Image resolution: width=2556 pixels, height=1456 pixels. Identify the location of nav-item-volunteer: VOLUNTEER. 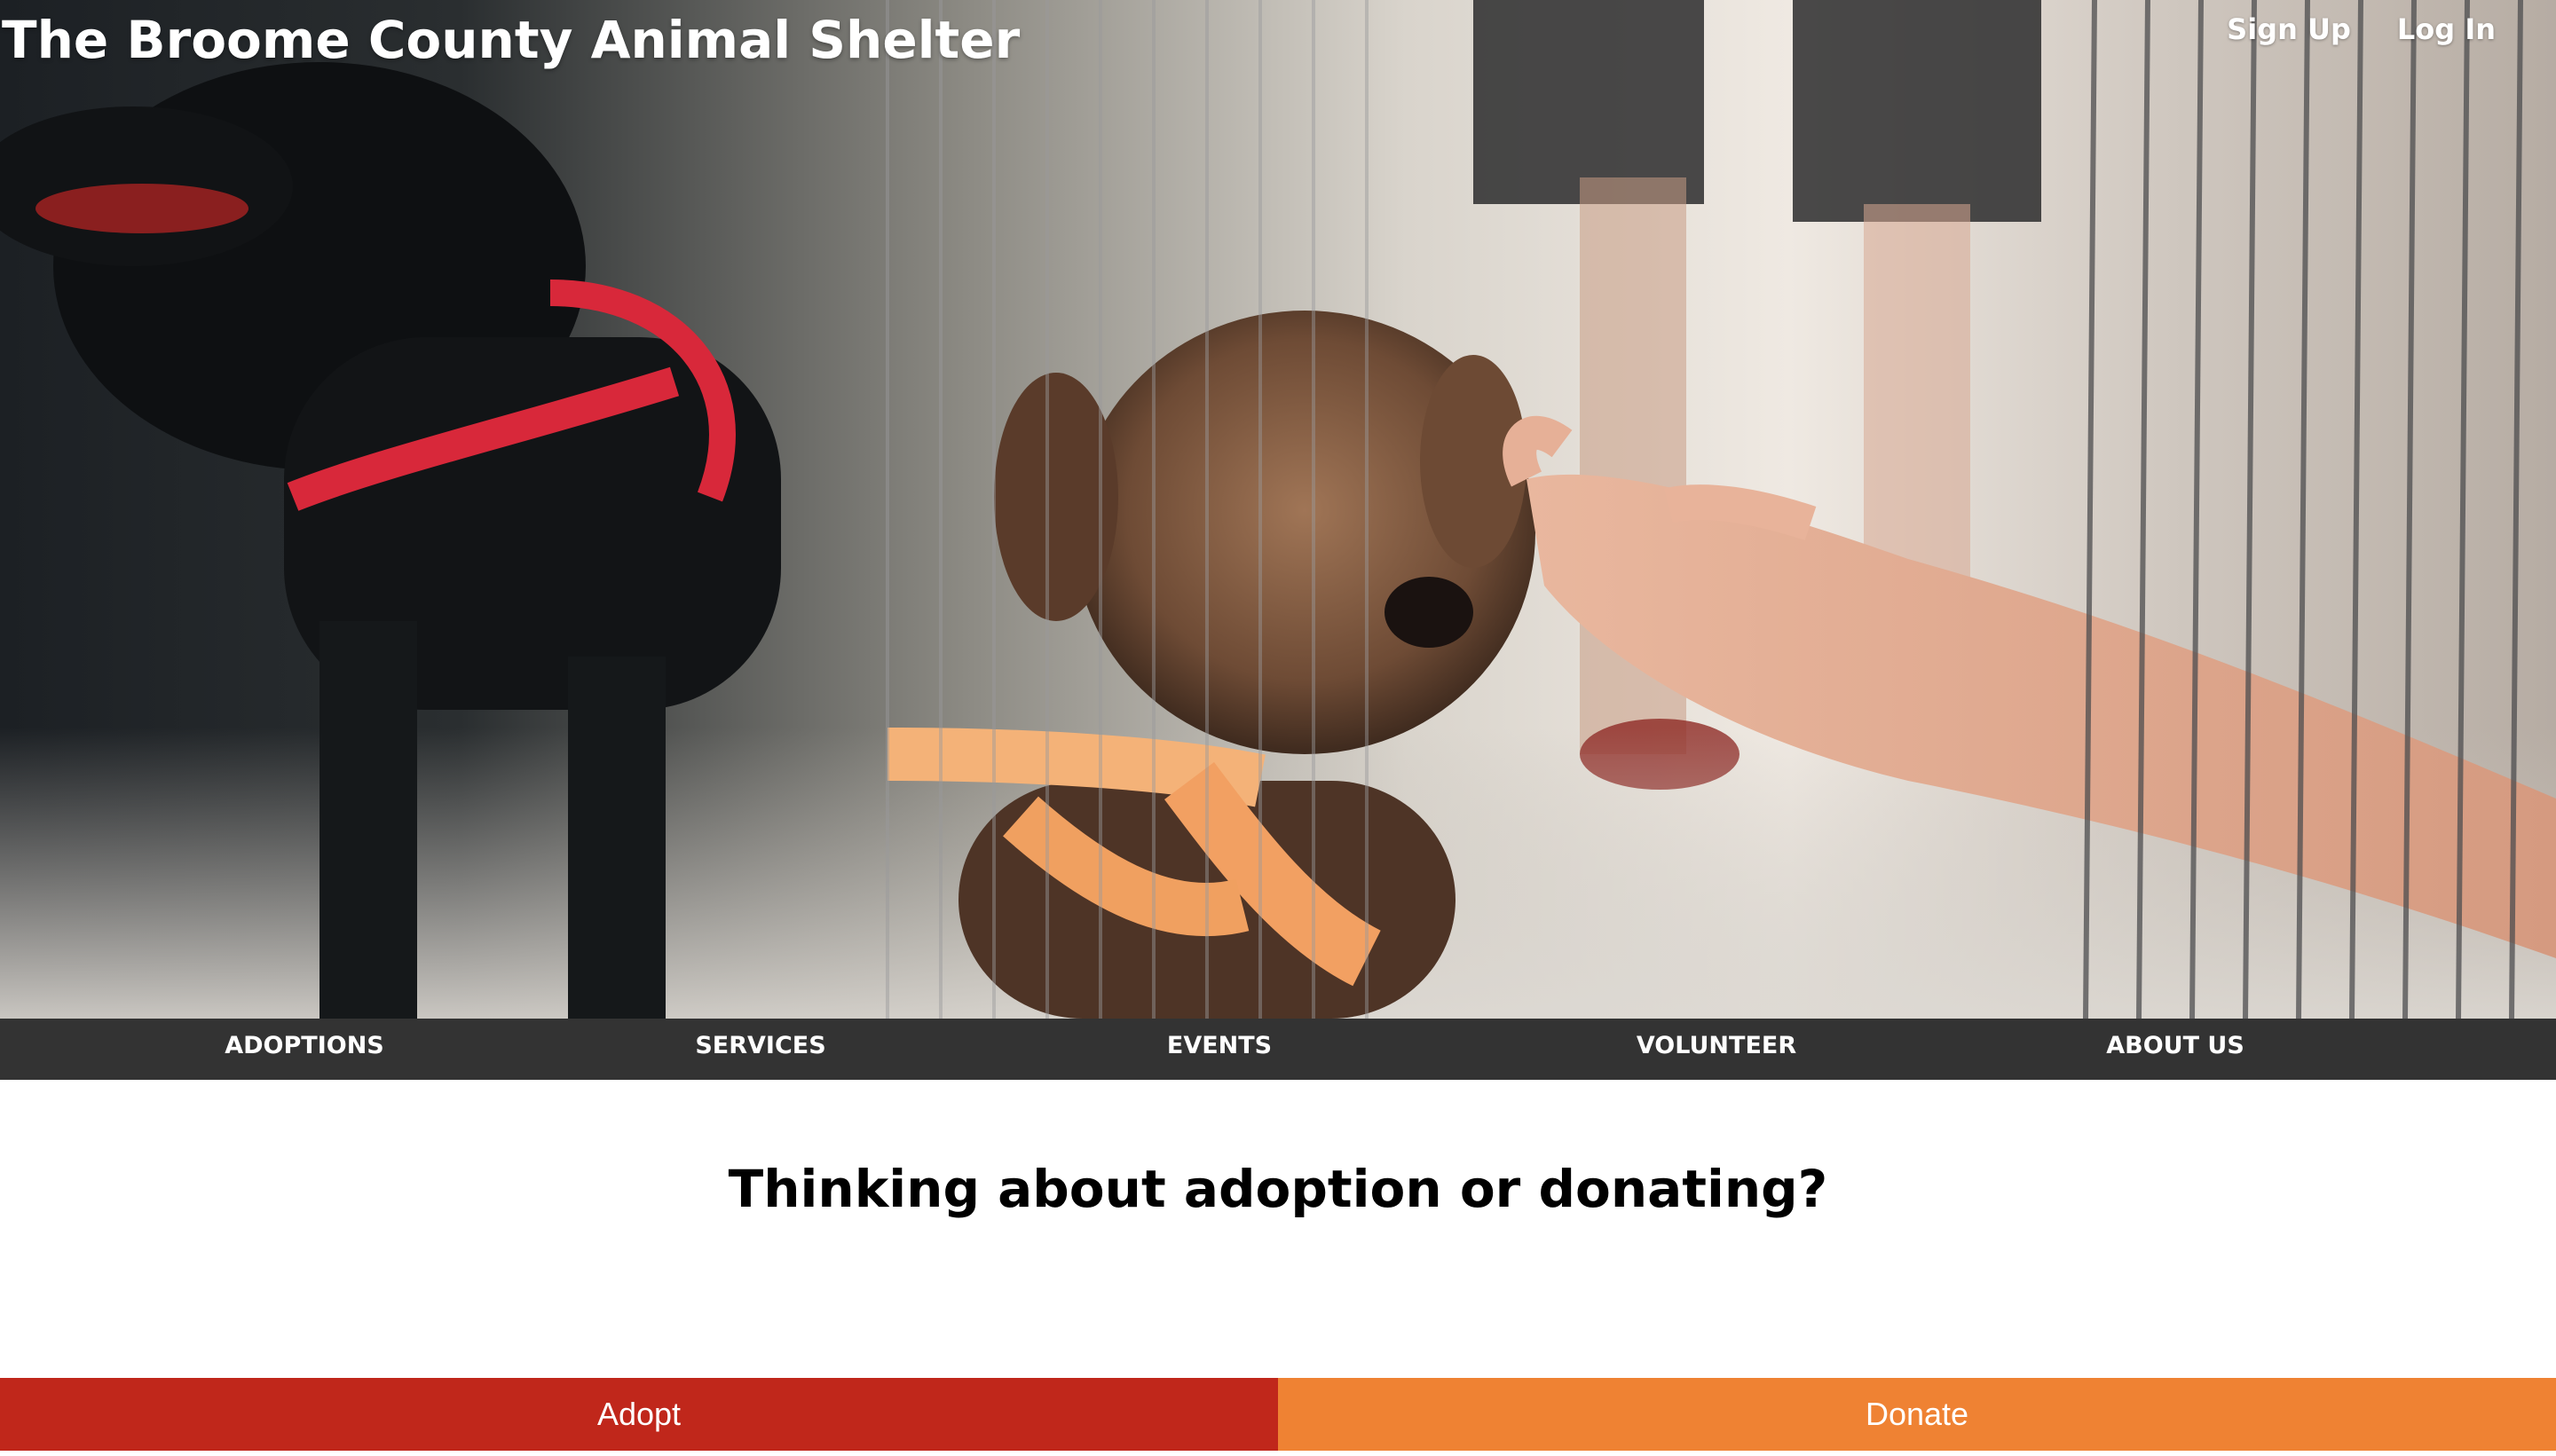
(1716, 1049).